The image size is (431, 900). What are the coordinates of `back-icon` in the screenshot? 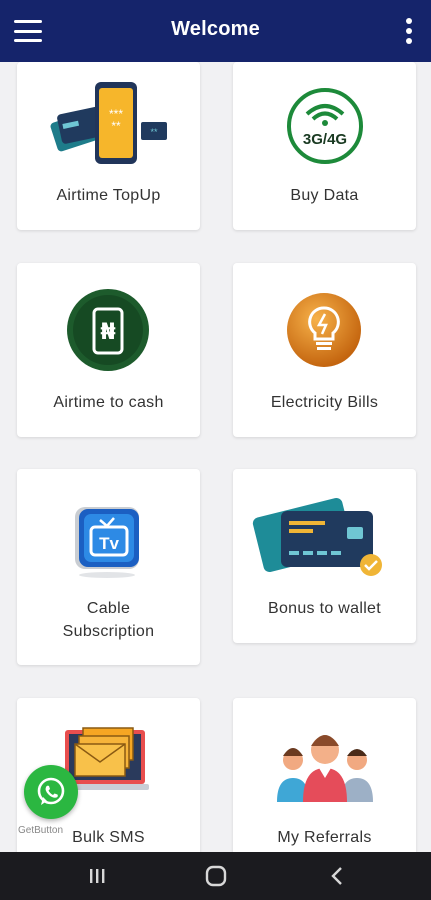 It's located at (337, 876).